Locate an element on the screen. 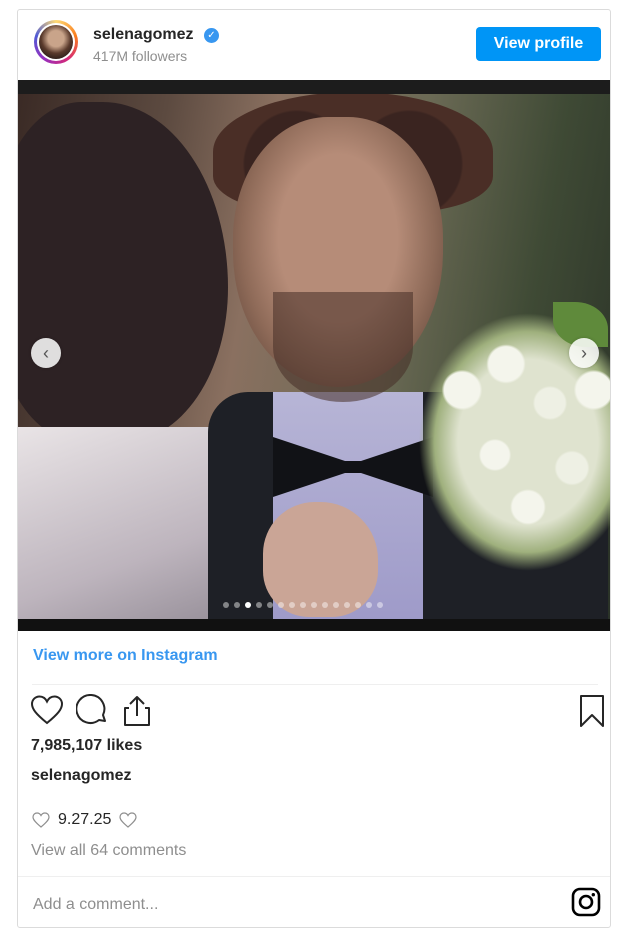 Image resolution: width=619 pixels, height=933 pixels. caption-text: 9.27.25 is located at coordinates (84, 820).